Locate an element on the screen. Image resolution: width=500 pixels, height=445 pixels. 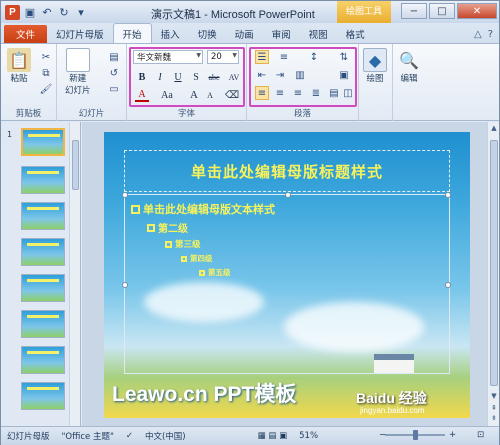
zoom-out-icon: − is located at coordinates (382, 435).